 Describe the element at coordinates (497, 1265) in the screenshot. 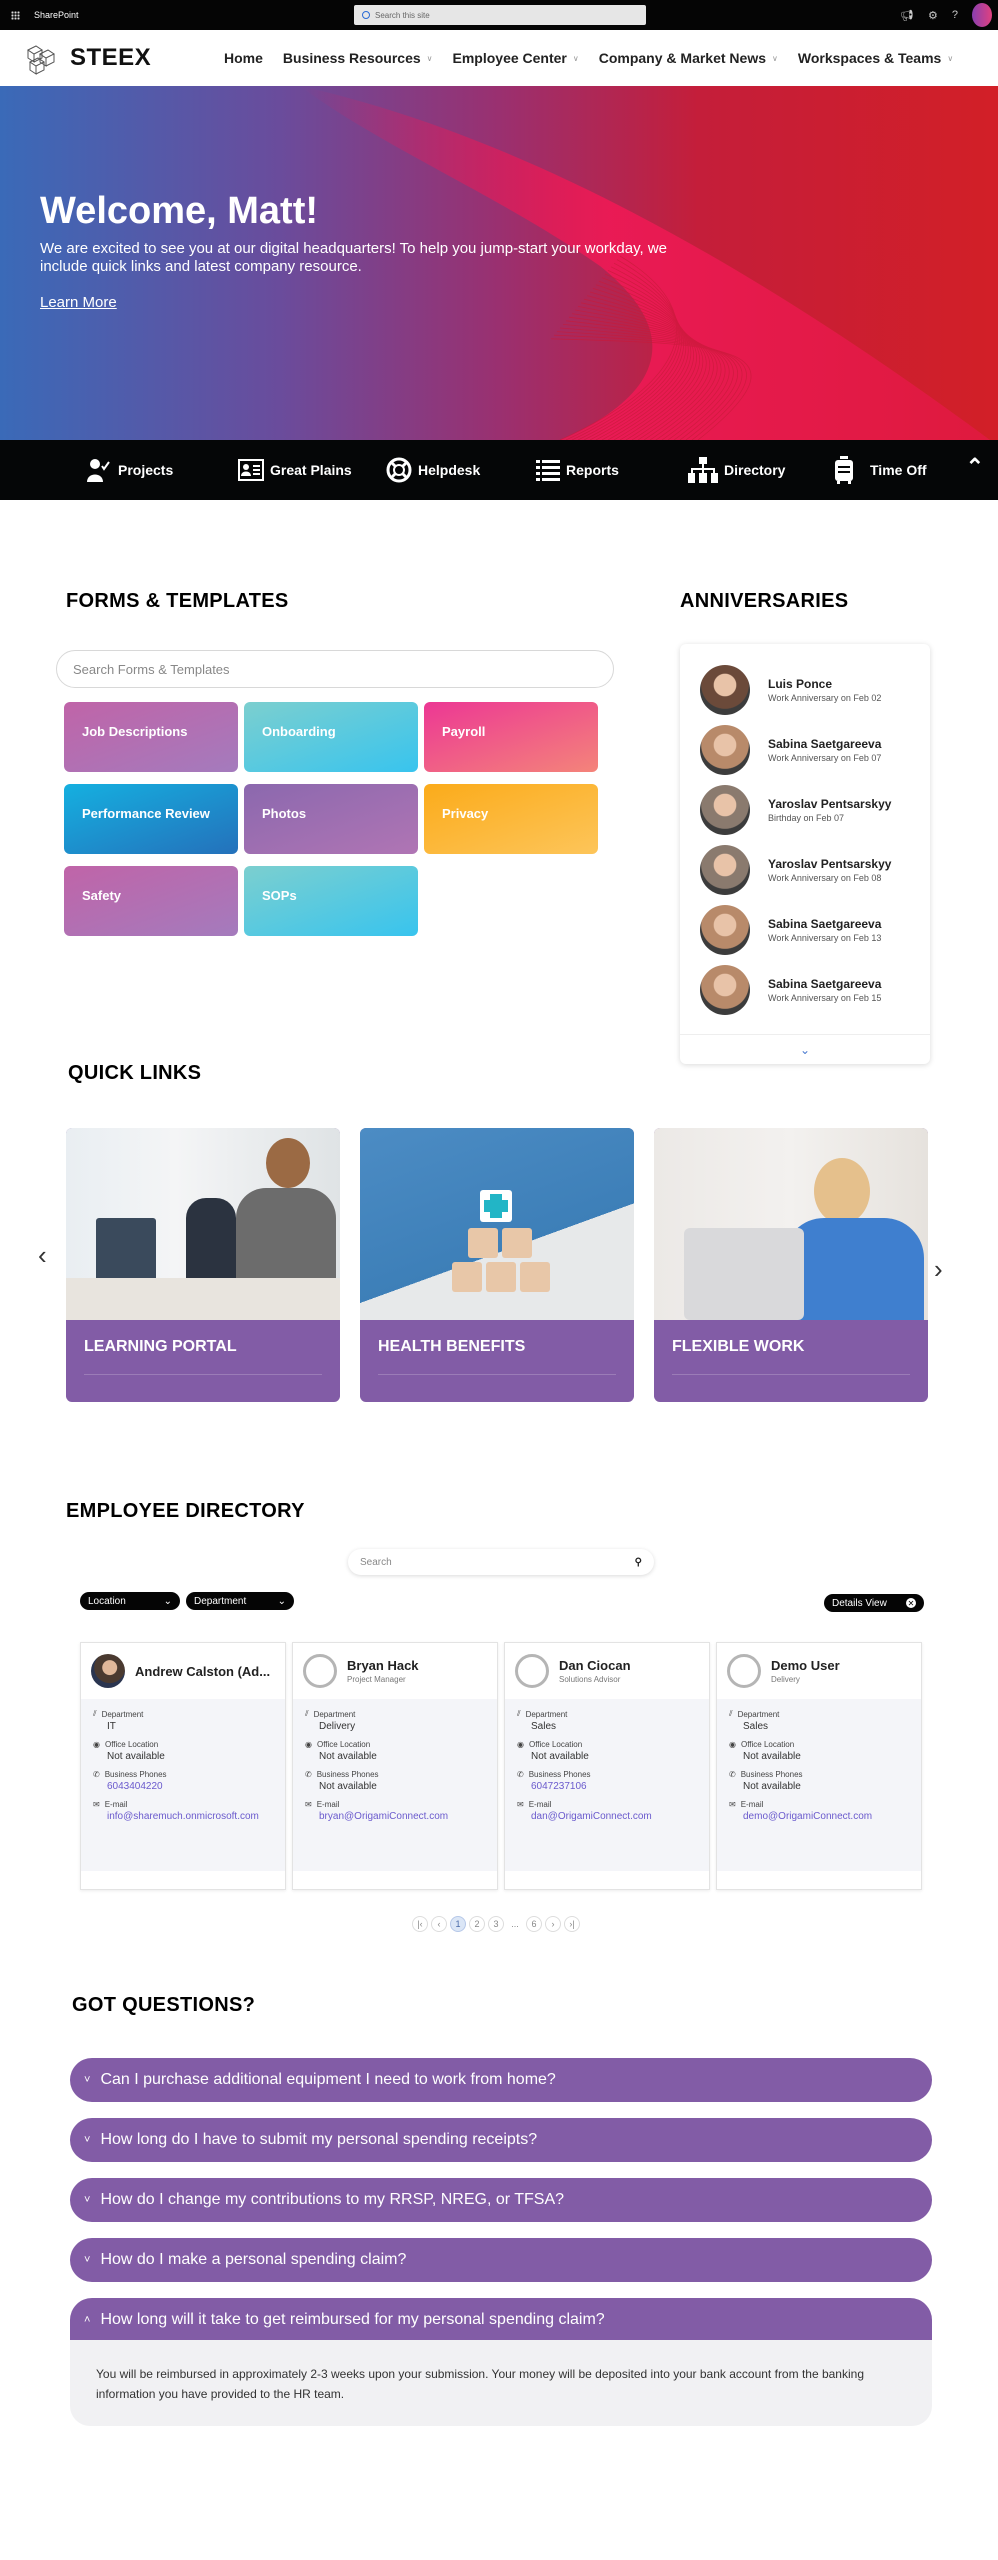

I see `quick-link-card-health-benefits: HEALTH BENEFITS` at that location.